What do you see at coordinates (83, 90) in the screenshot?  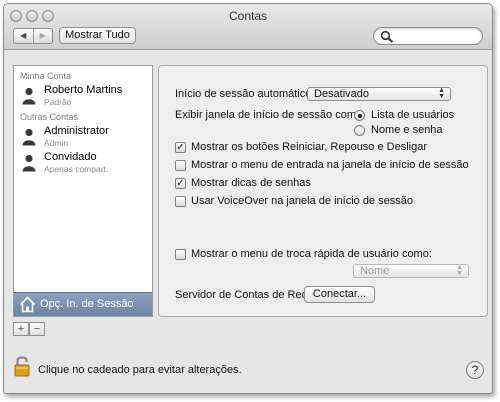 I see `account-name: Roberto Martins` at bounding box center [83, 90].